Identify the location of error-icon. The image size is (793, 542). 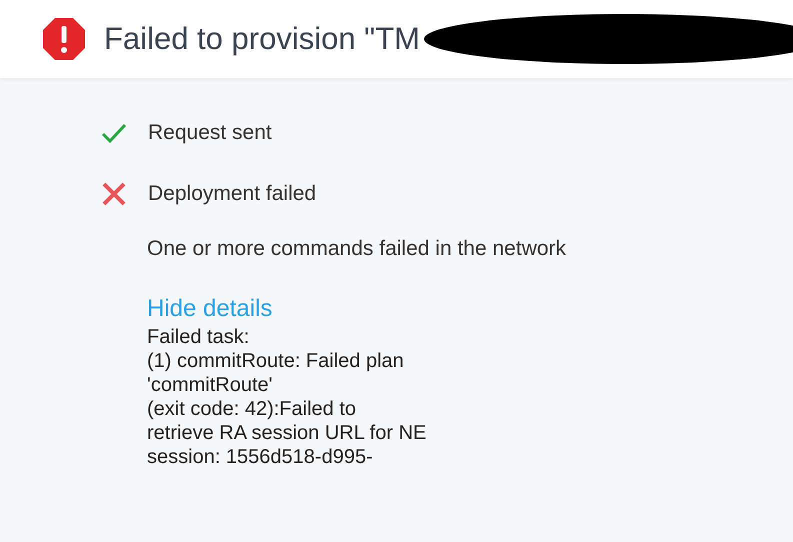
(64, 39).